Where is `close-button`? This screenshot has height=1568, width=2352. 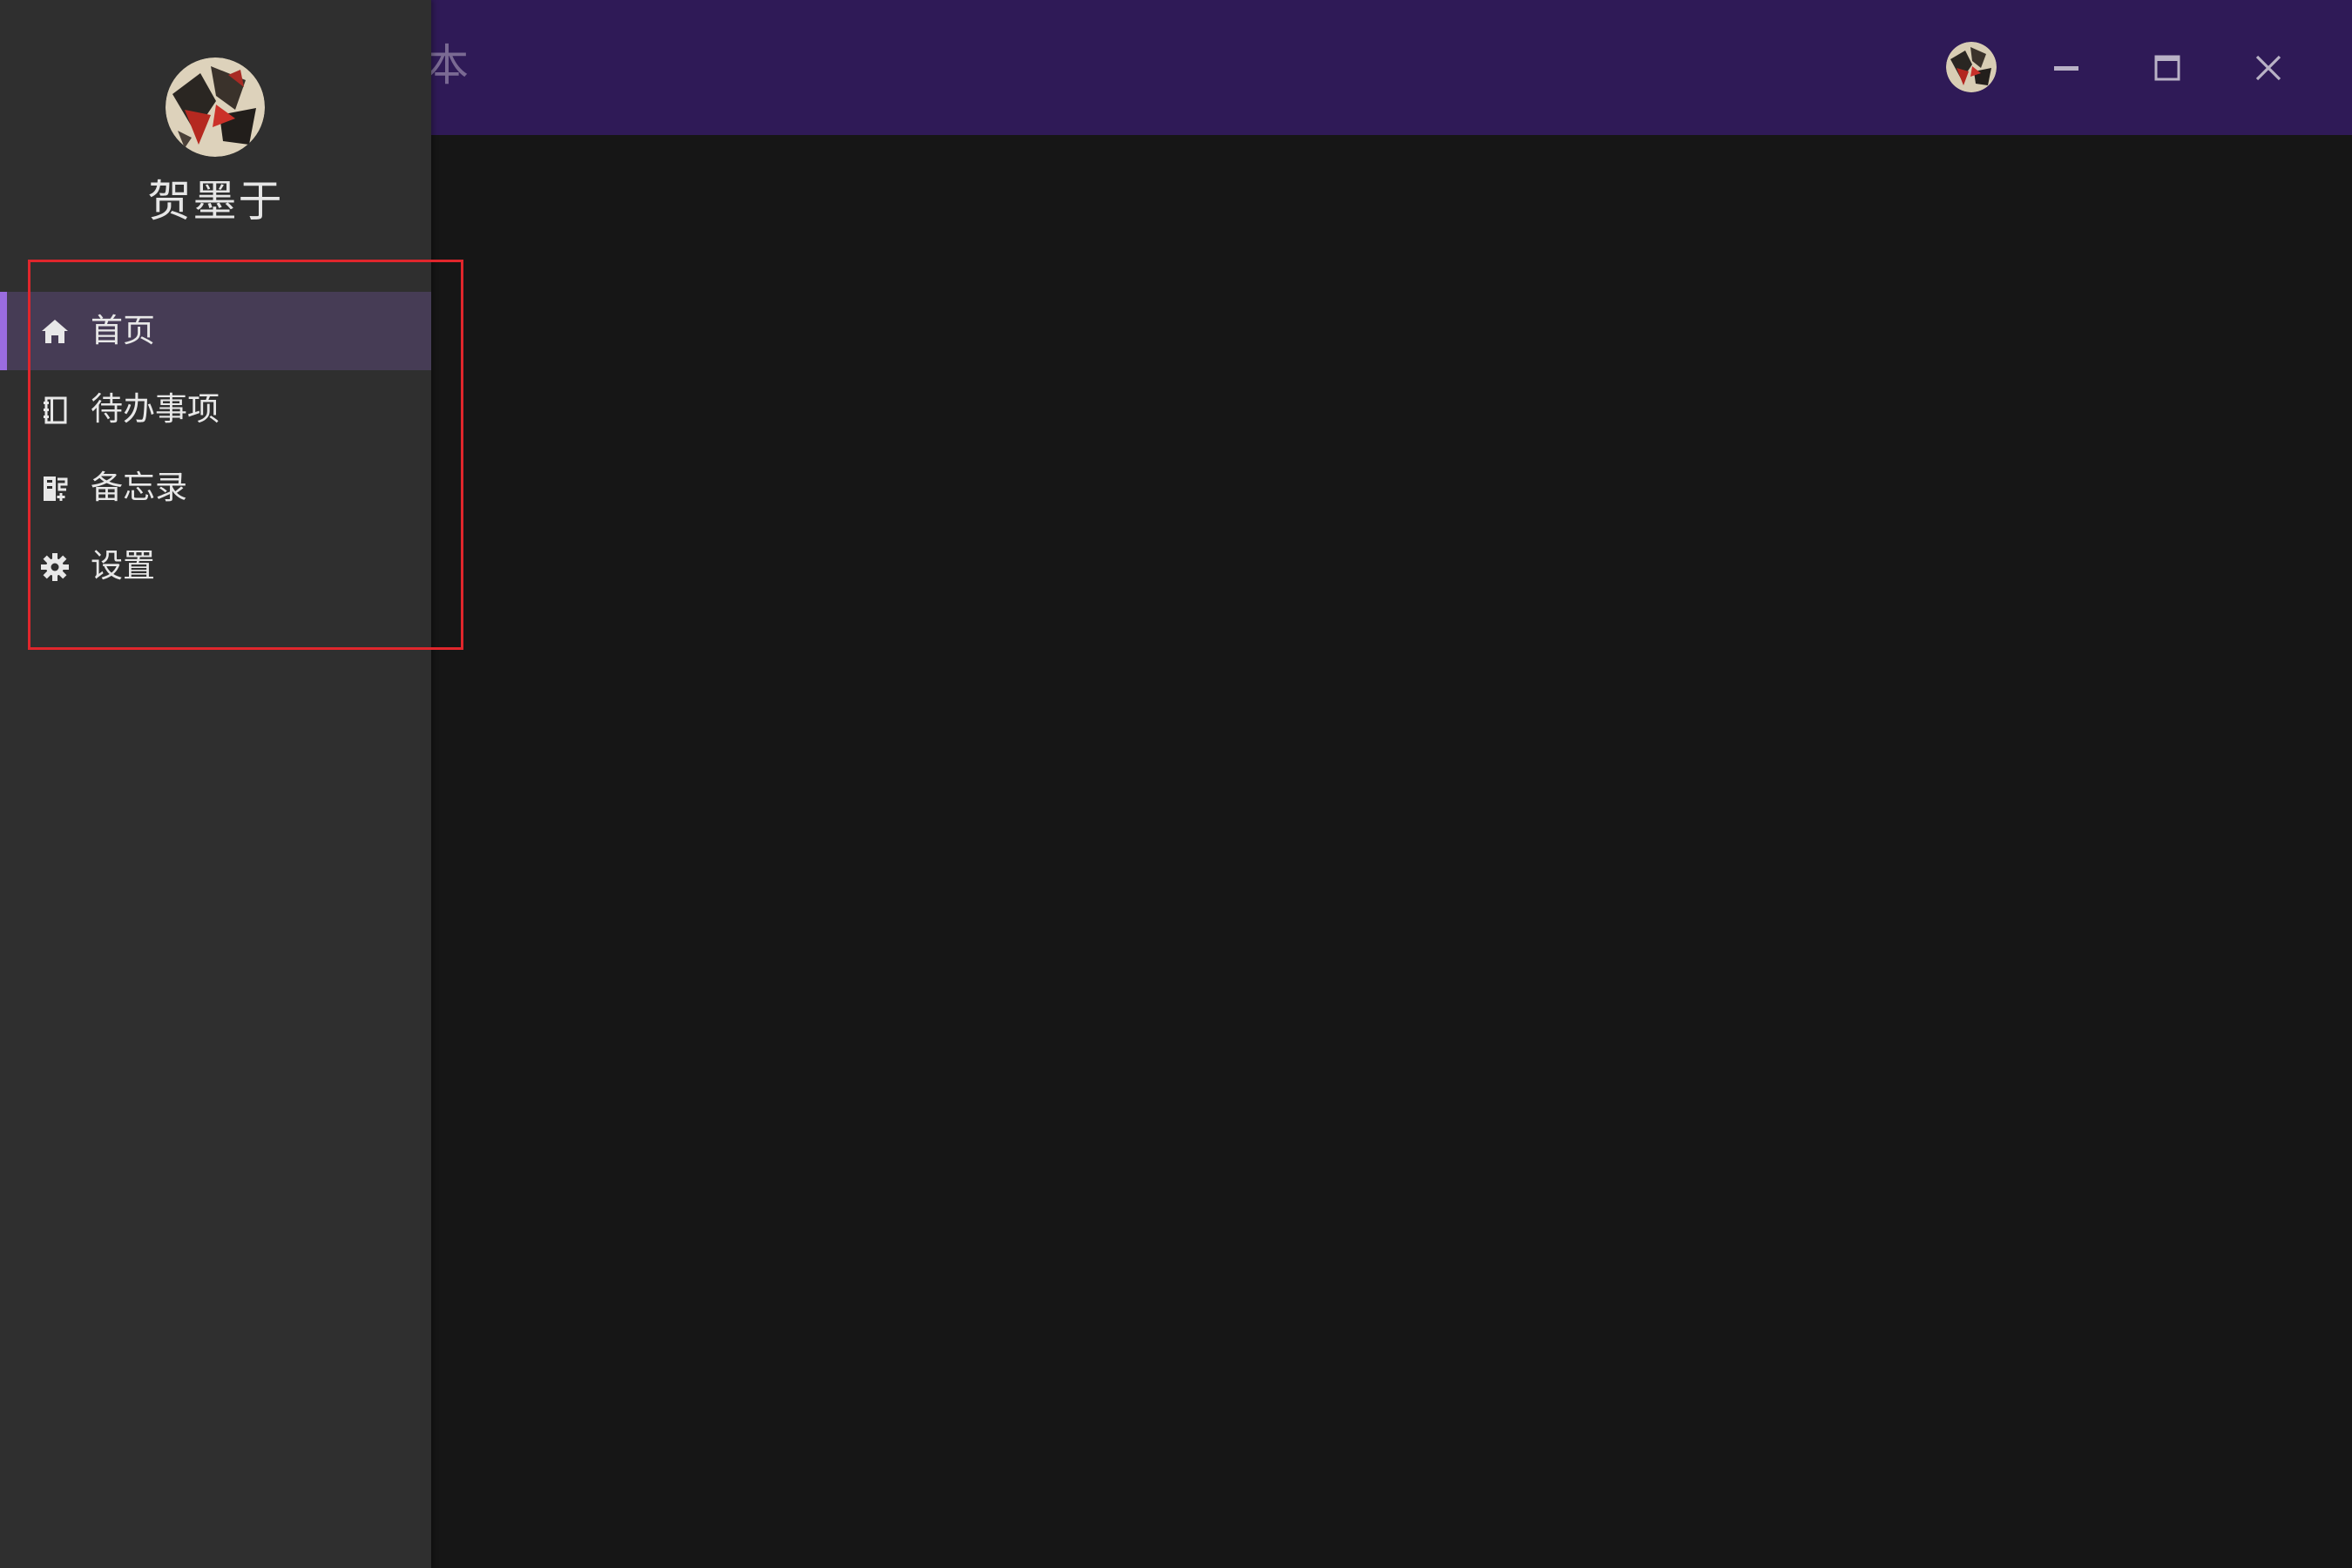 close-button is located at coordinates (2268, 68).